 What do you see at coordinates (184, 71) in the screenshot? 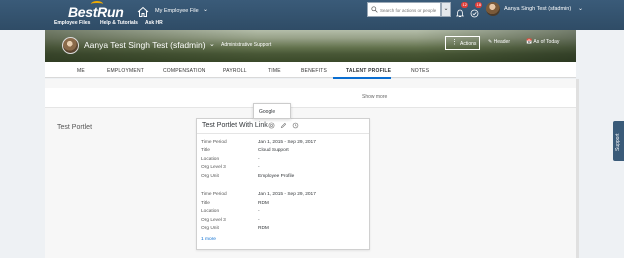
I see `tab-compensation: COMPENSATION` at bounding box center [184, 71].